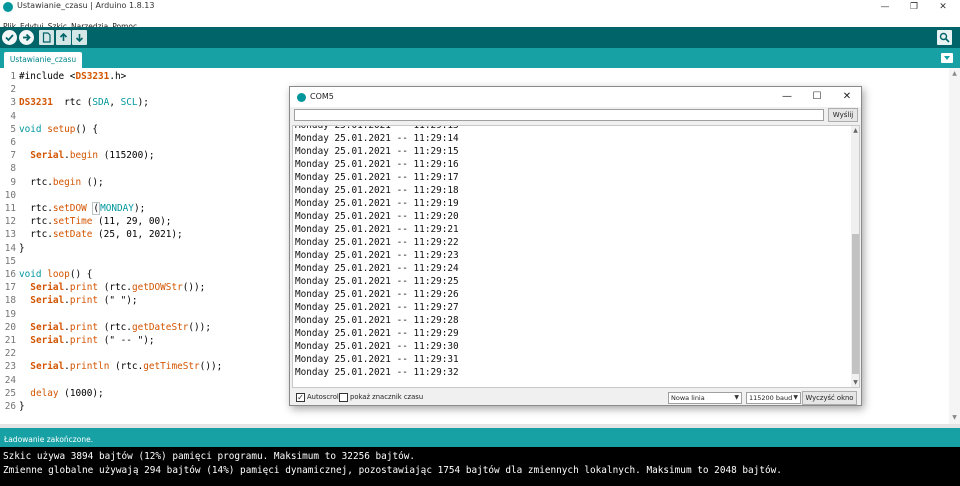 The width and height of the screenshot is (960, 486). What do you see at coordinates (9, 37) in the screenshot?
I see `verify-icon` at bounding box center [9, 37].